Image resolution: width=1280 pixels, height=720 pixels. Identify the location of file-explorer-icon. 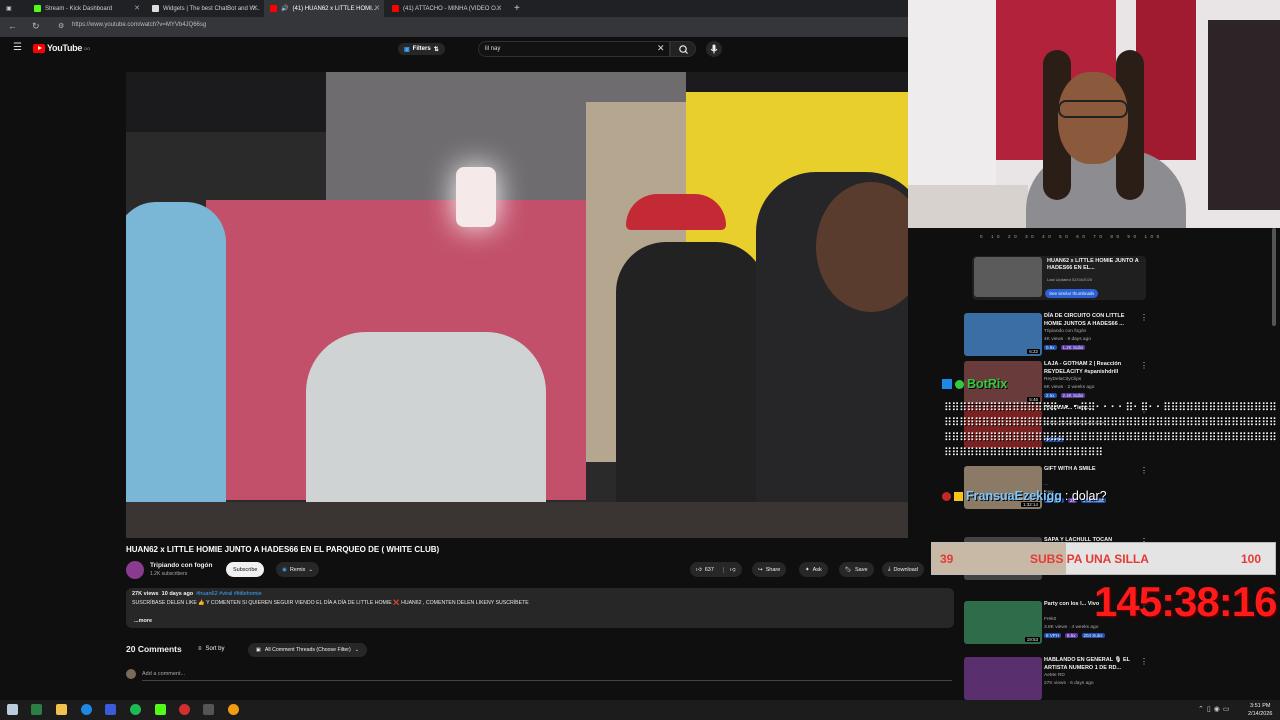
(61, 709).